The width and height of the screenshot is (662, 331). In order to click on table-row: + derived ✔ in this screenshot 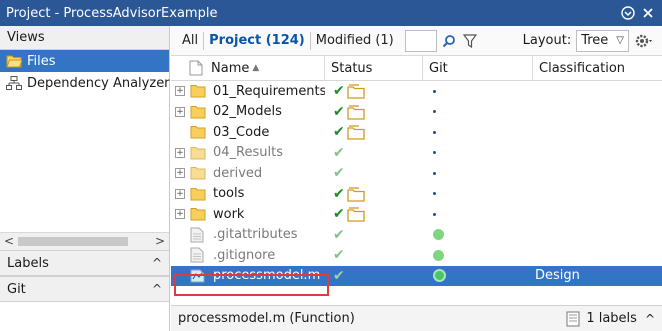, I will do `click(416, 173)`.